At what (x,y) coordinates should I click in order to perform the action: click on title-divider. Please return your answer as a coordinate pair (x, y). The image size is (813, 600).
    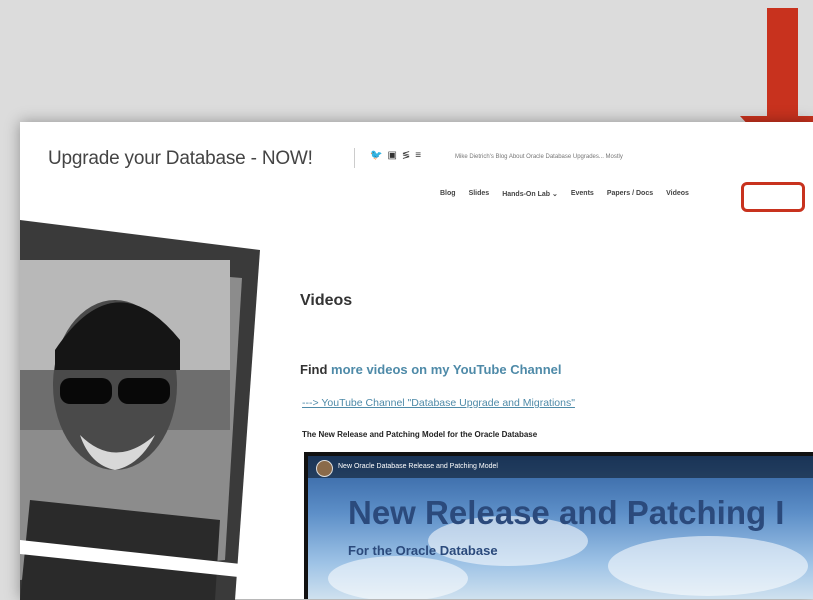
    Looking at the image, I should click on (354, 158).